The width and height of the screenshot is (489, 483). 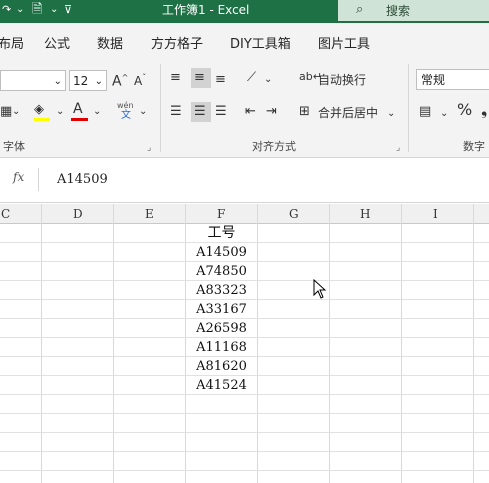 What do you see at coordinates (5, 214) in the screenshot?
I see `column-header-c: C` at bounding box center [5, 214].